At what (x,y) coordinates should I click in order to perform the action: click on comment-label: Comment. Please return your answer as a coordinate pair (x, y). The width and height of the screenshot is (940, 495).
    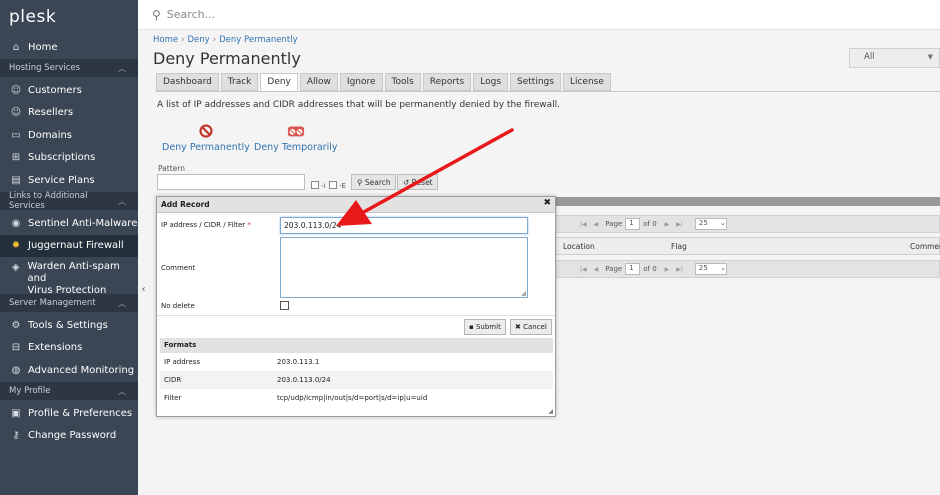
    Looking at the image, I should click on (178, 268).